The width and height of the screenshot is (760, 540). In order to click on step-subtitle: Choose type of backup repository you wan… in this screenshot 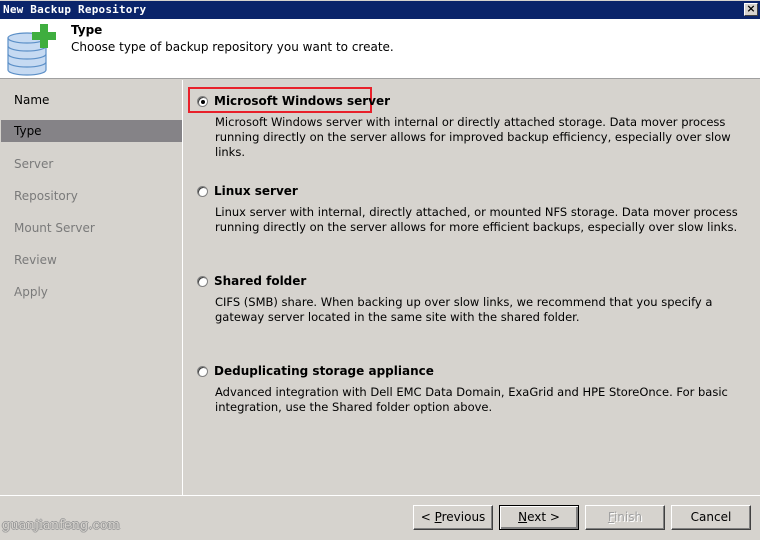, I will do `click(232, 47)`.